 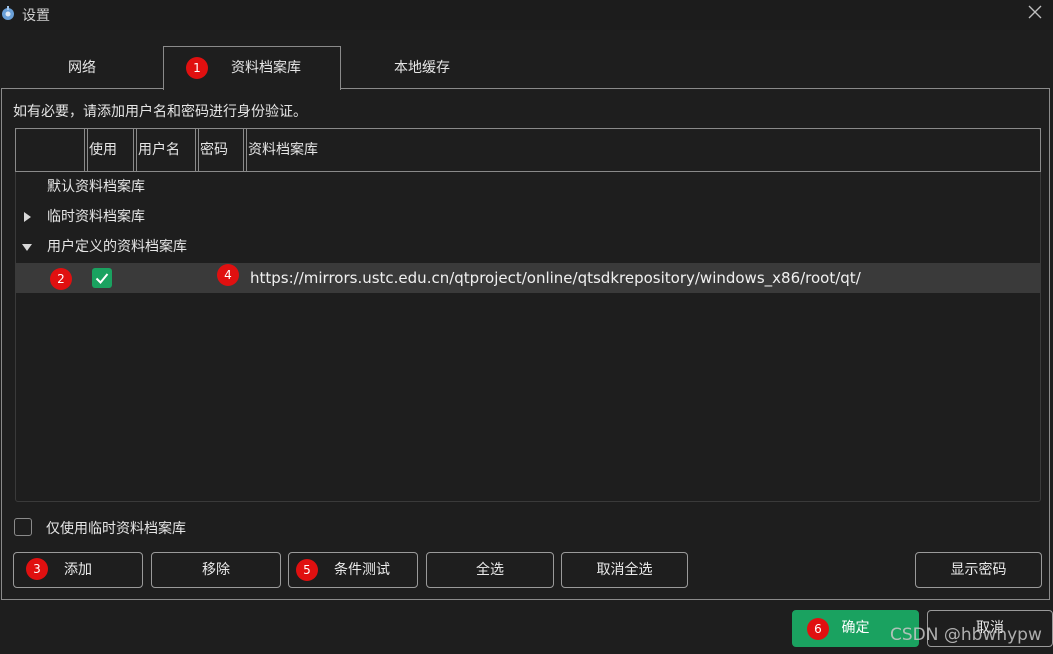 What do you see at coordinates (490, 570) in the screenshot?
I see `select-all-button: 全选` at bounding box center [490, 570].